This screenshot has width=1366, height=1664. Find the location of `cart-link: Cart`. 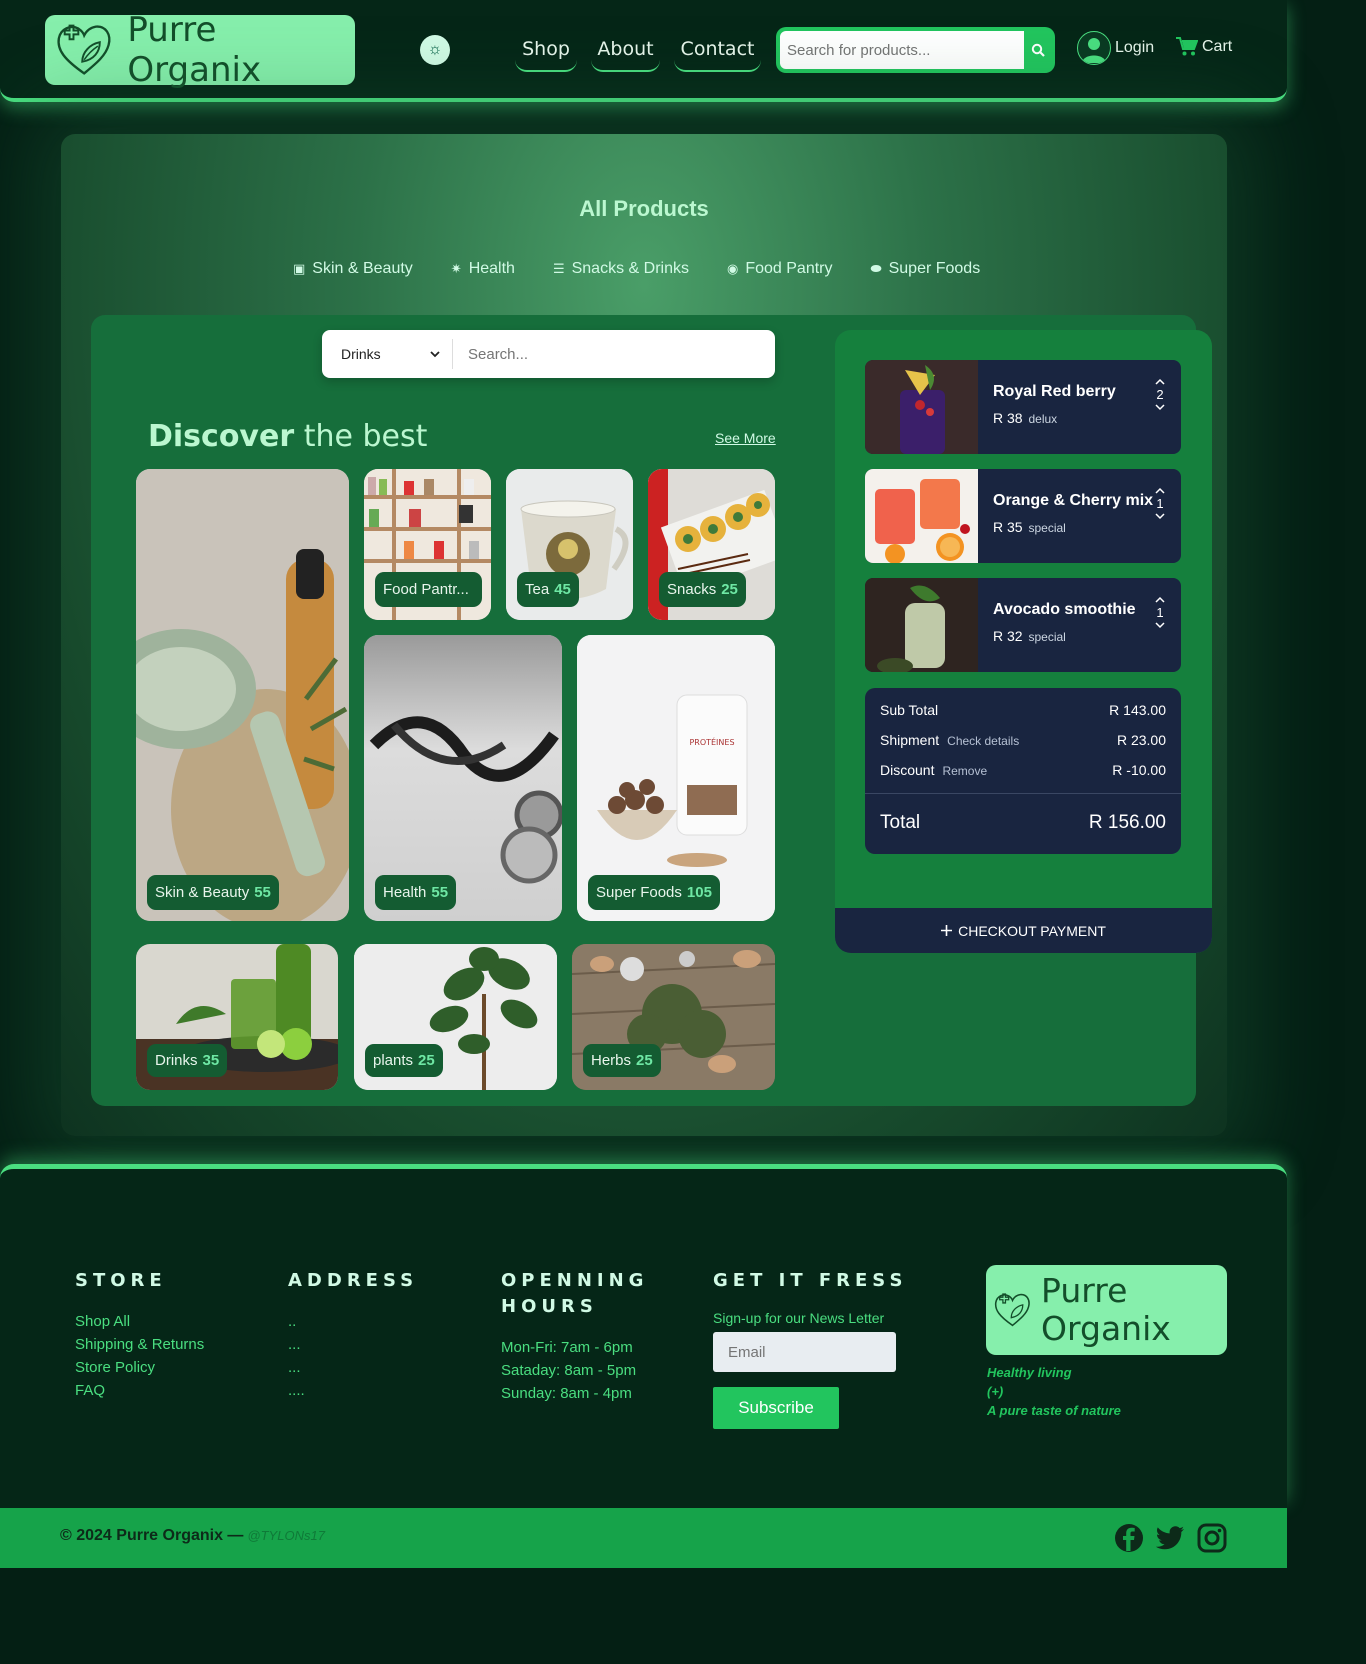

cart-link: Cart is located at coordinates (1204, 47).